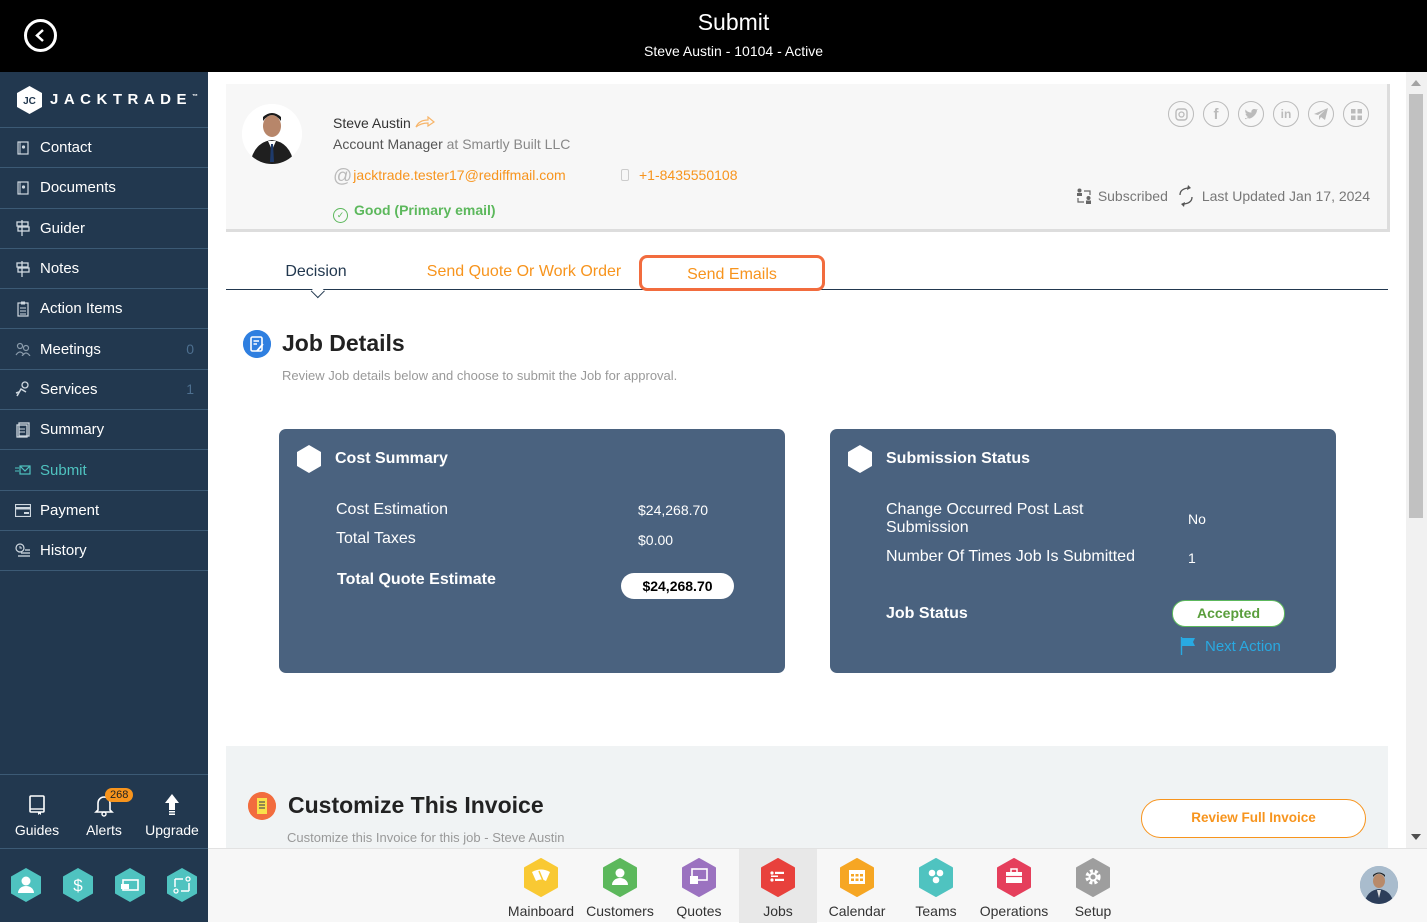 The height and width of the screenshot is (923, 1427). What do you see at coordinates (1186, 196) in the screenshot?
I see `refresh-icon` at bounding box center [1186, 196].